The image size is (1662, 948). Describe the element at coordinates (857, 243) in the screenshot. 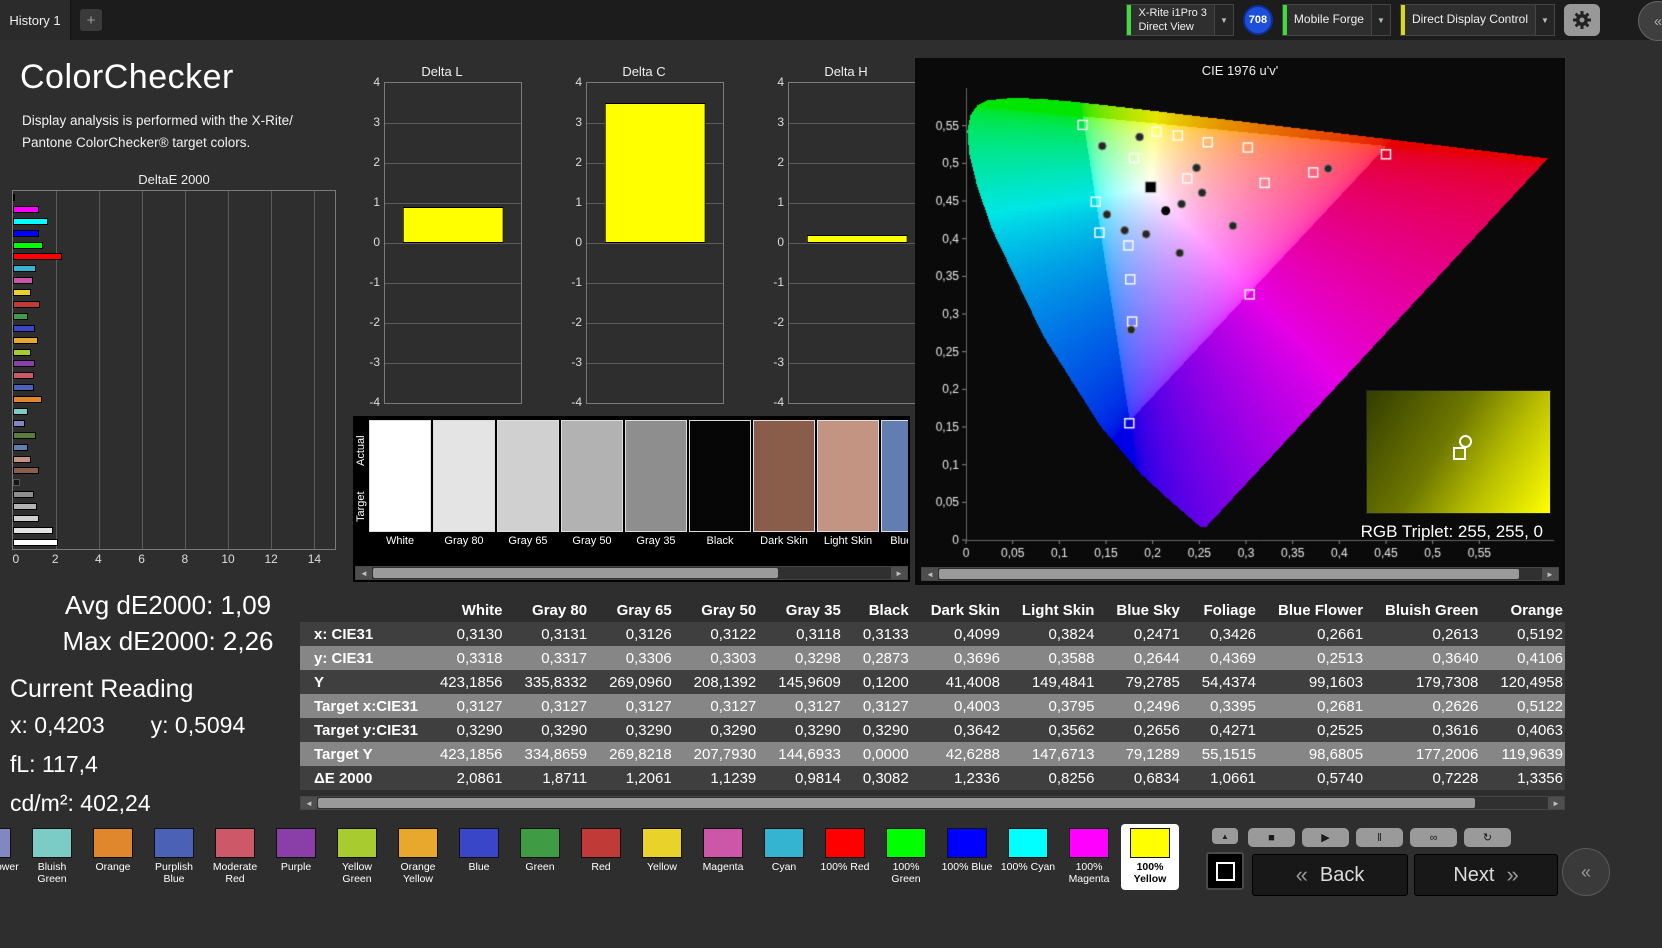

I see `delta-chart-plot` at that location.